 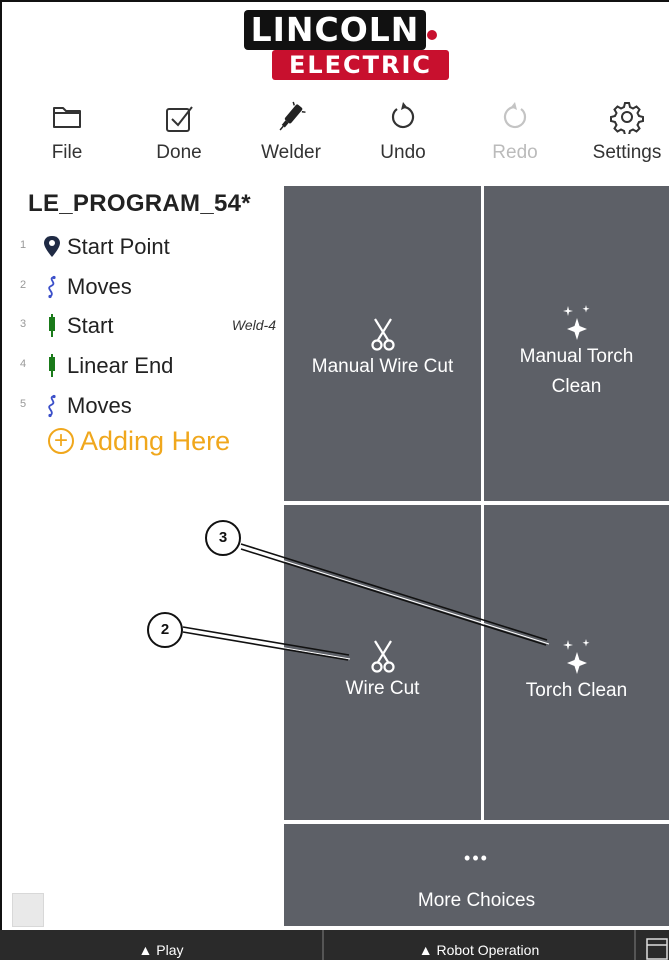 What do you see at coordinates (223, 538) in the screenshot?
I see `callout-3: 3` at bounding box center [223, 538].